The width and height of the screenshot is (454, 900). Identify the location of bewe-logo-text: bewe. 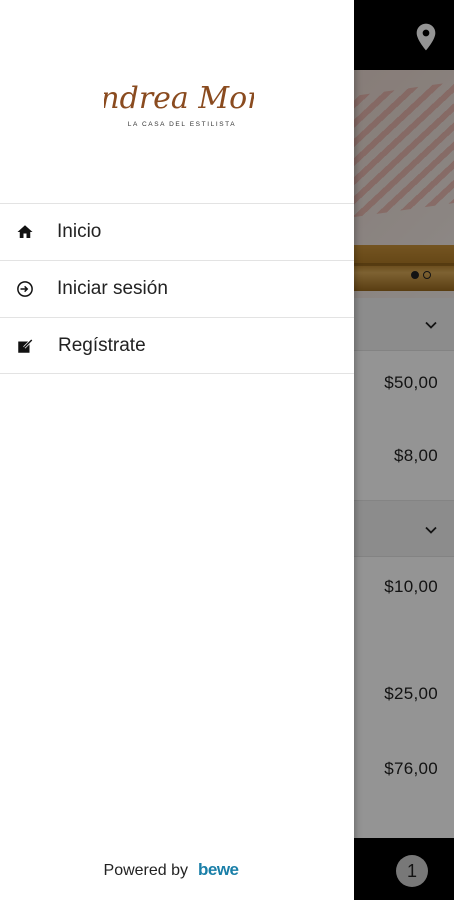
(218, 869).